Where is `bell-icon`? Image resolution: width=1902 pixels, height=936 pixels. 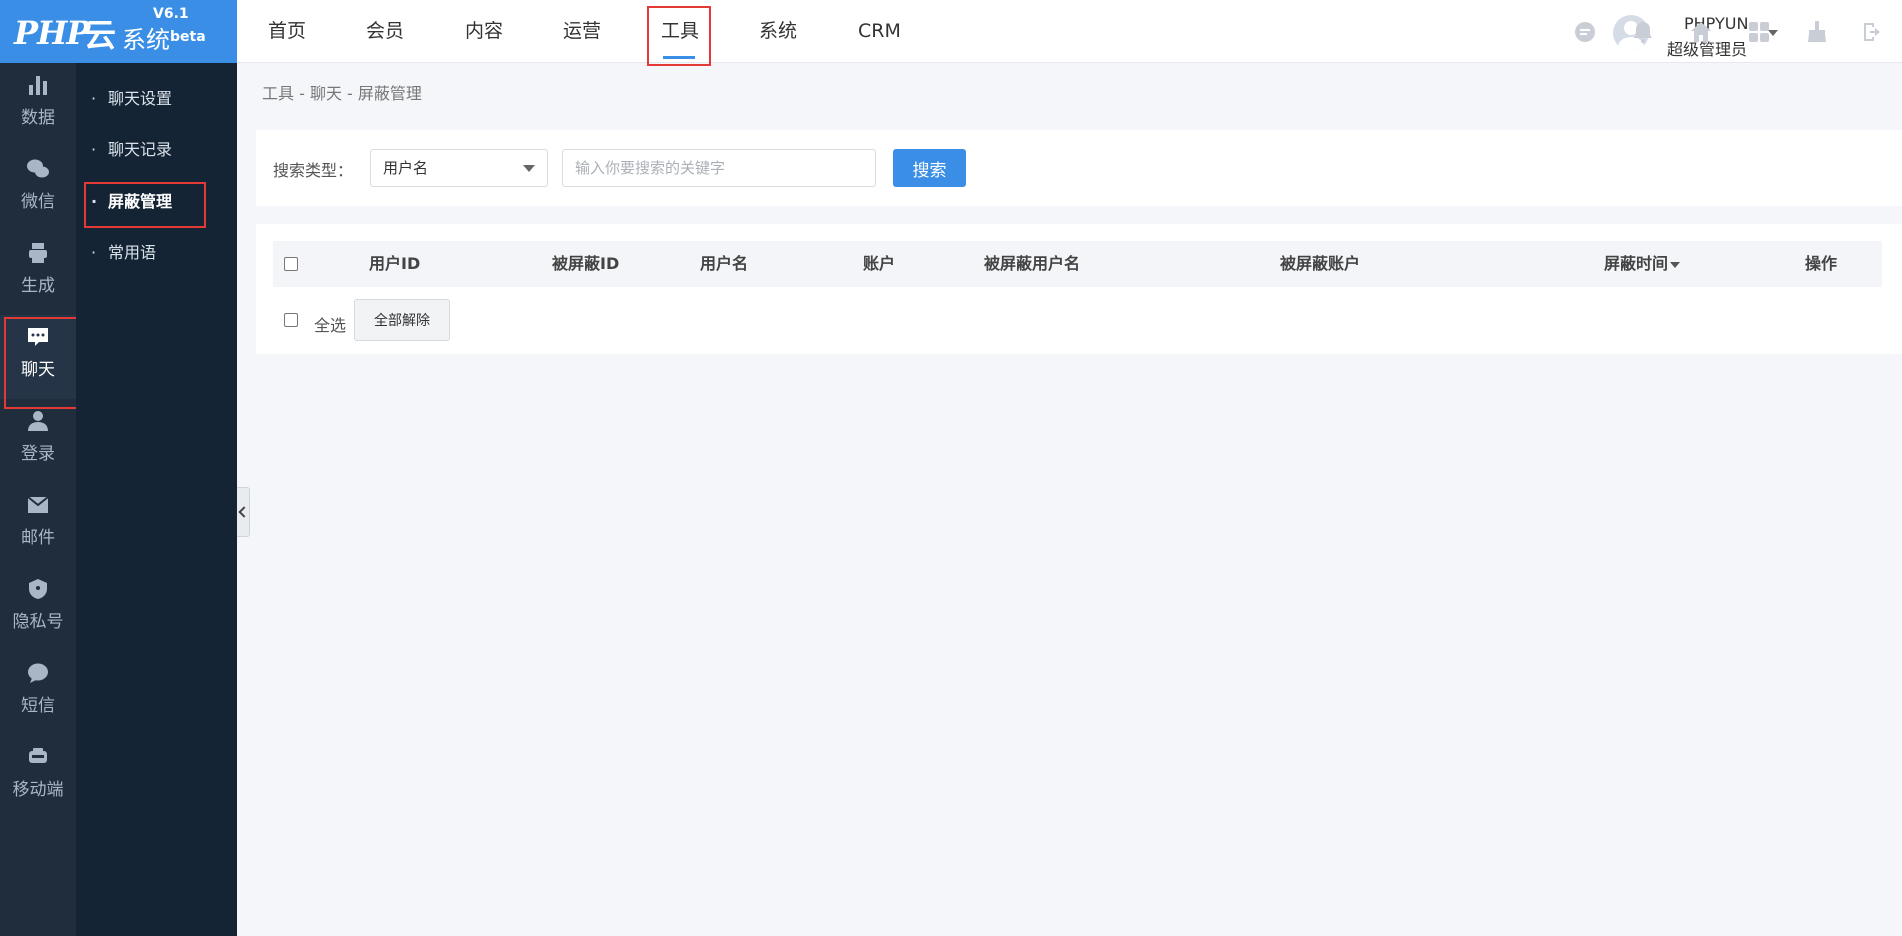
bell-icon is located at coordinates (1643, 32).